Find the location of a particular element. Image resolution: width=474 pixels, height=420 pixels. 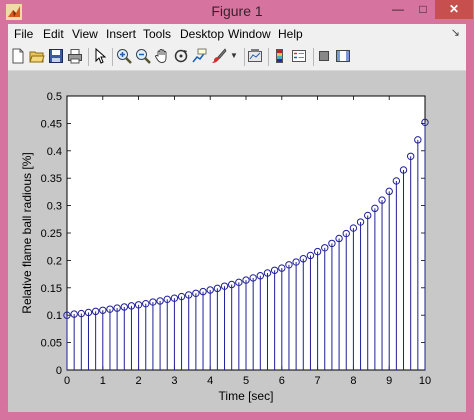

close-button: ✕ is located at coordinates (454, 9).